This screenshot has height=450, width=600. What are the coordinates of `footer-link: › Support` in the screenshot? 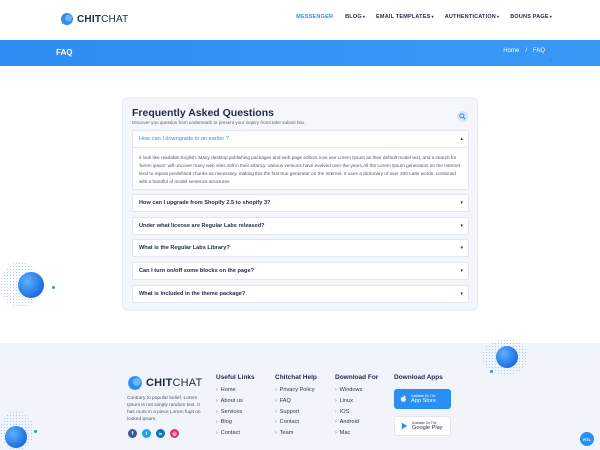 It's located at (296, 414).